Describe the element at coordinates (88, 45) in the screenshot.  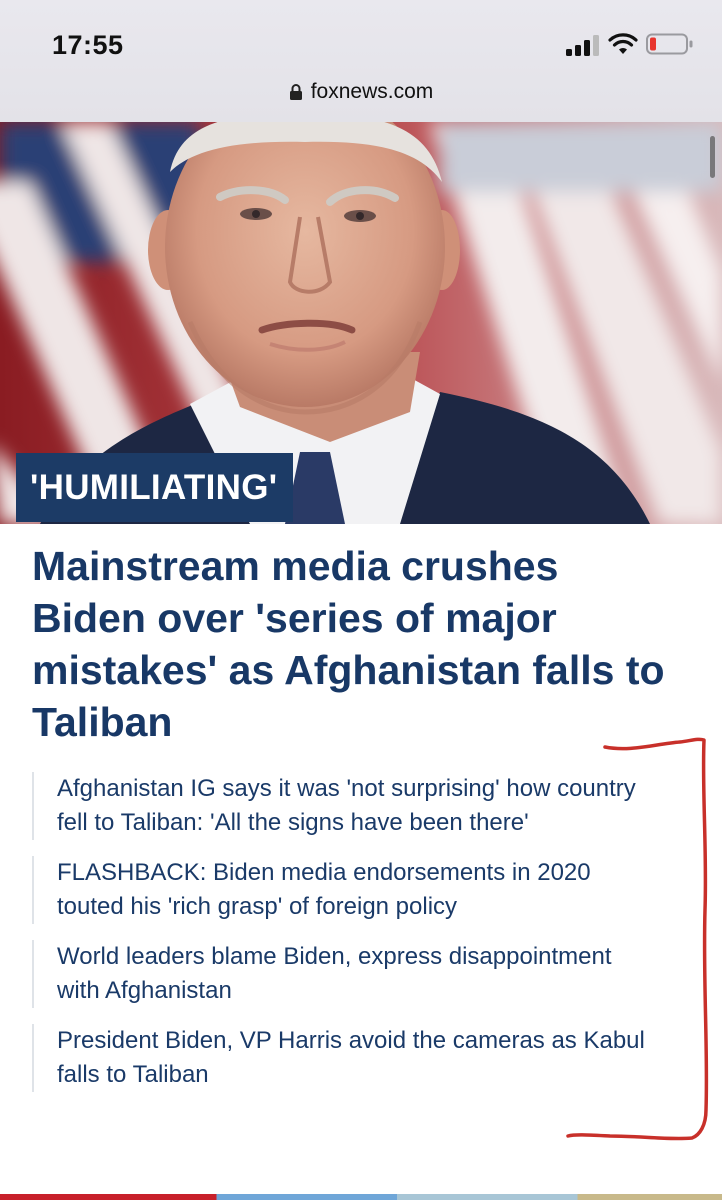
I see `status-time: 17:55` at that location.